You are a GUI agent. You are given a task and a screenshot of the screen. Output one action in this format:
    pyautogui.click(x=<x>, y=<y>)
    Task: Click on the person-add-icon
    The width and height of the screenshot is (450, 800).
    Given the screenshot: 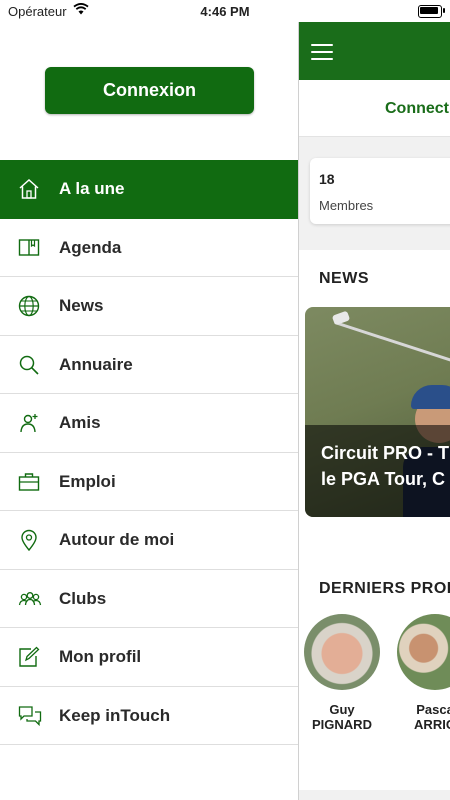 What is the action you would take?
    pyautogui.click(x=29, y=423)
    